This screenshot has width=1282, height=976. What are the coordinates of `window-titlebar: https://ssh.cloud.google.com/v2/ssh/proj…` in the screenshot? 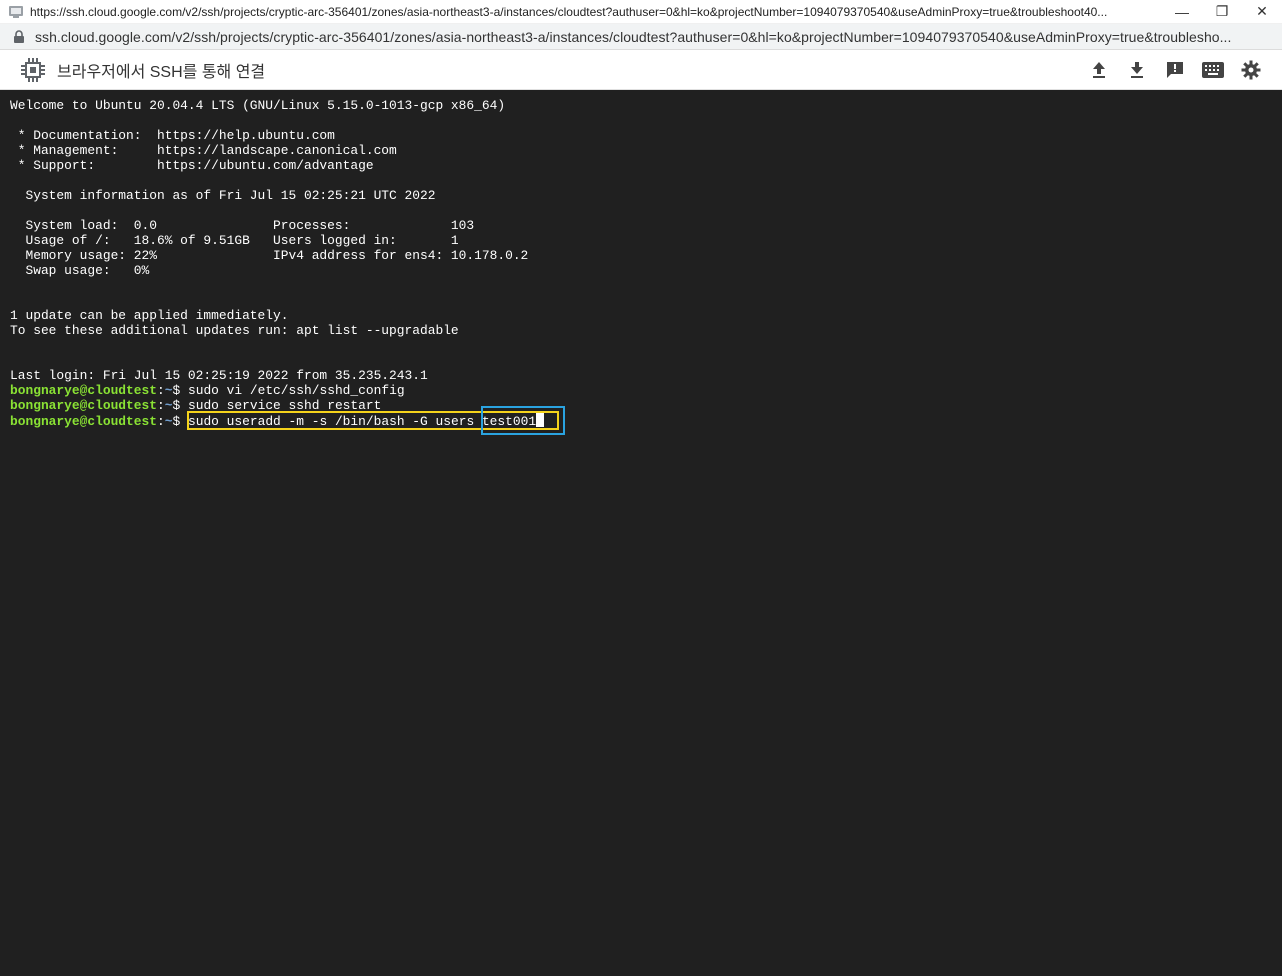 It's located at (641, 12).